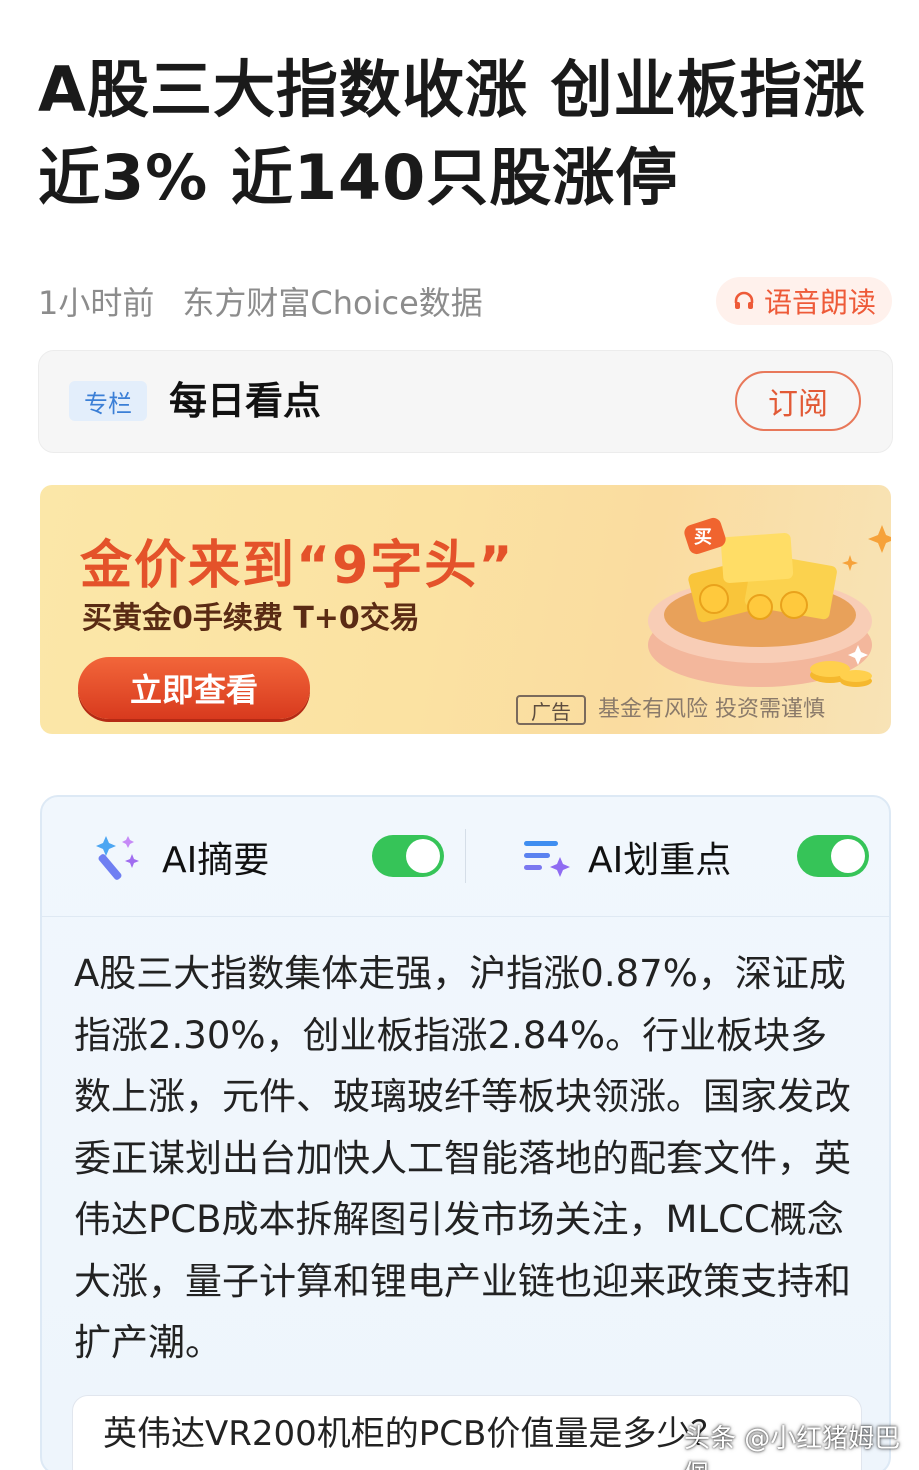 The width and height of the screenshot is (919, 1470). I want to click on article-title: A股三大指数收涨 创业板指涨近3% 近140只股涨停, so click(452, 133).